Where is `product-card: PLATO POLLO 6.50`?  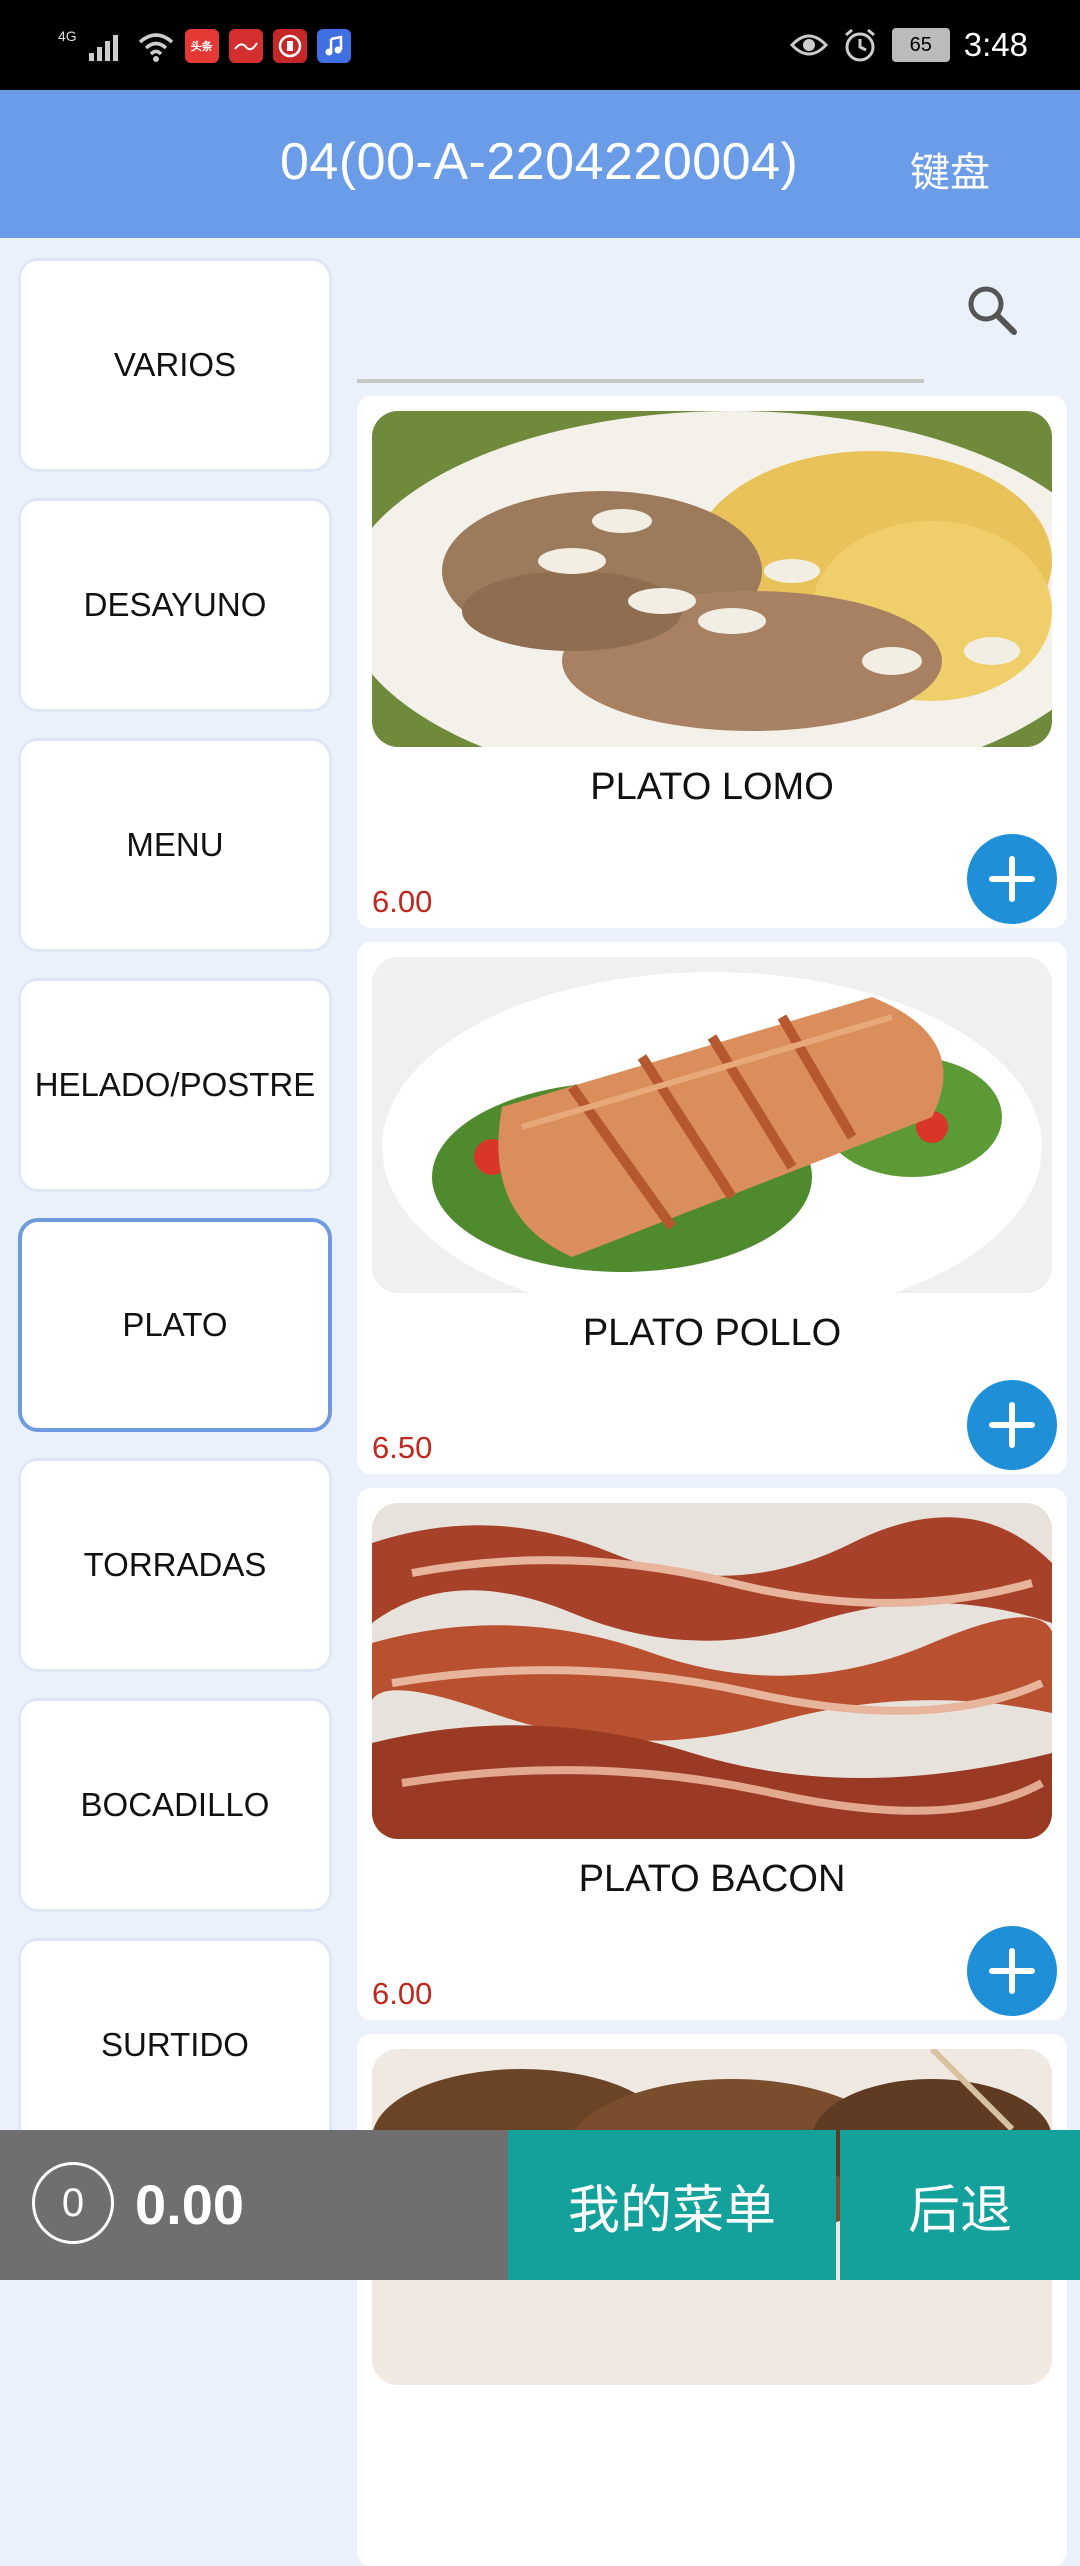
product-card: PLATO POLLO 6.50 is located at coordinates (712, 1208).